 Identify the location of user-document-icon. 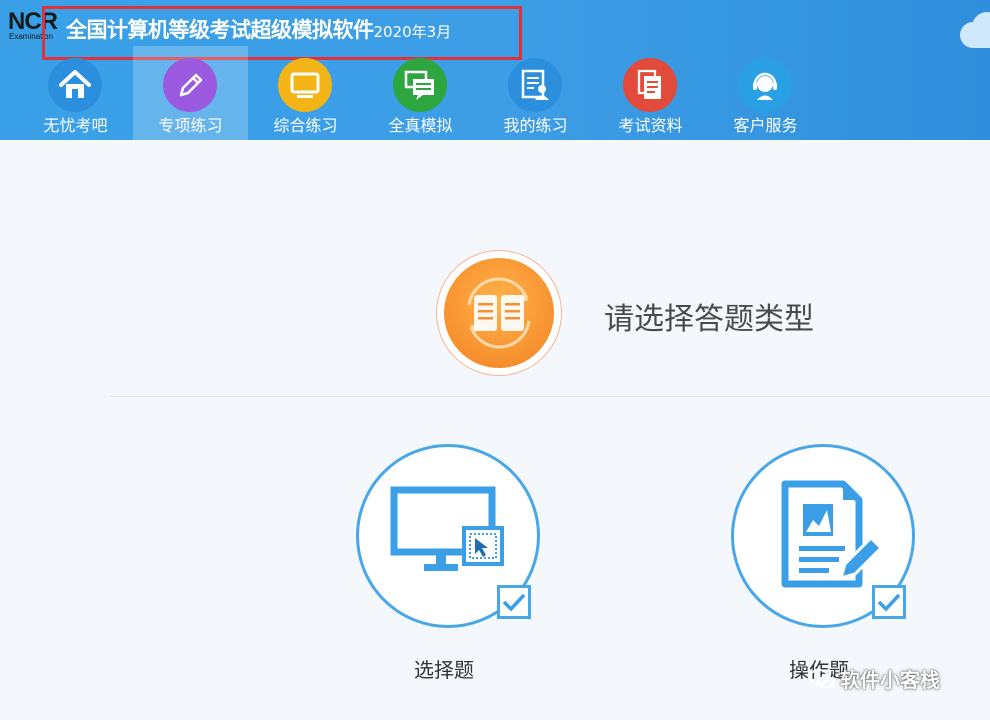
(535, 85).